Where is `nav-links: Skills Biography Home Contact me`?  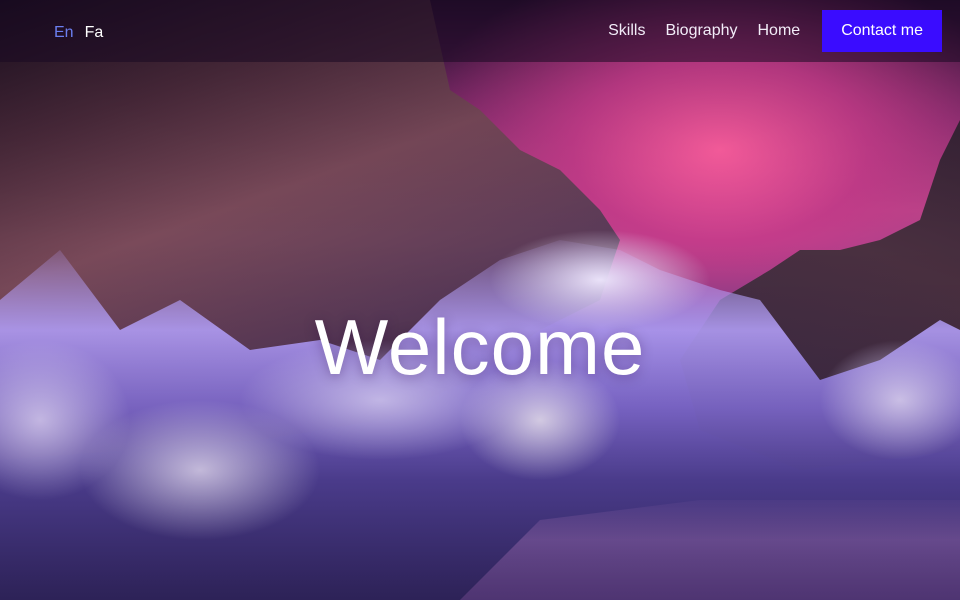 nav-links: Skills Biography Home Contact me is located at coordinates (775, 31).